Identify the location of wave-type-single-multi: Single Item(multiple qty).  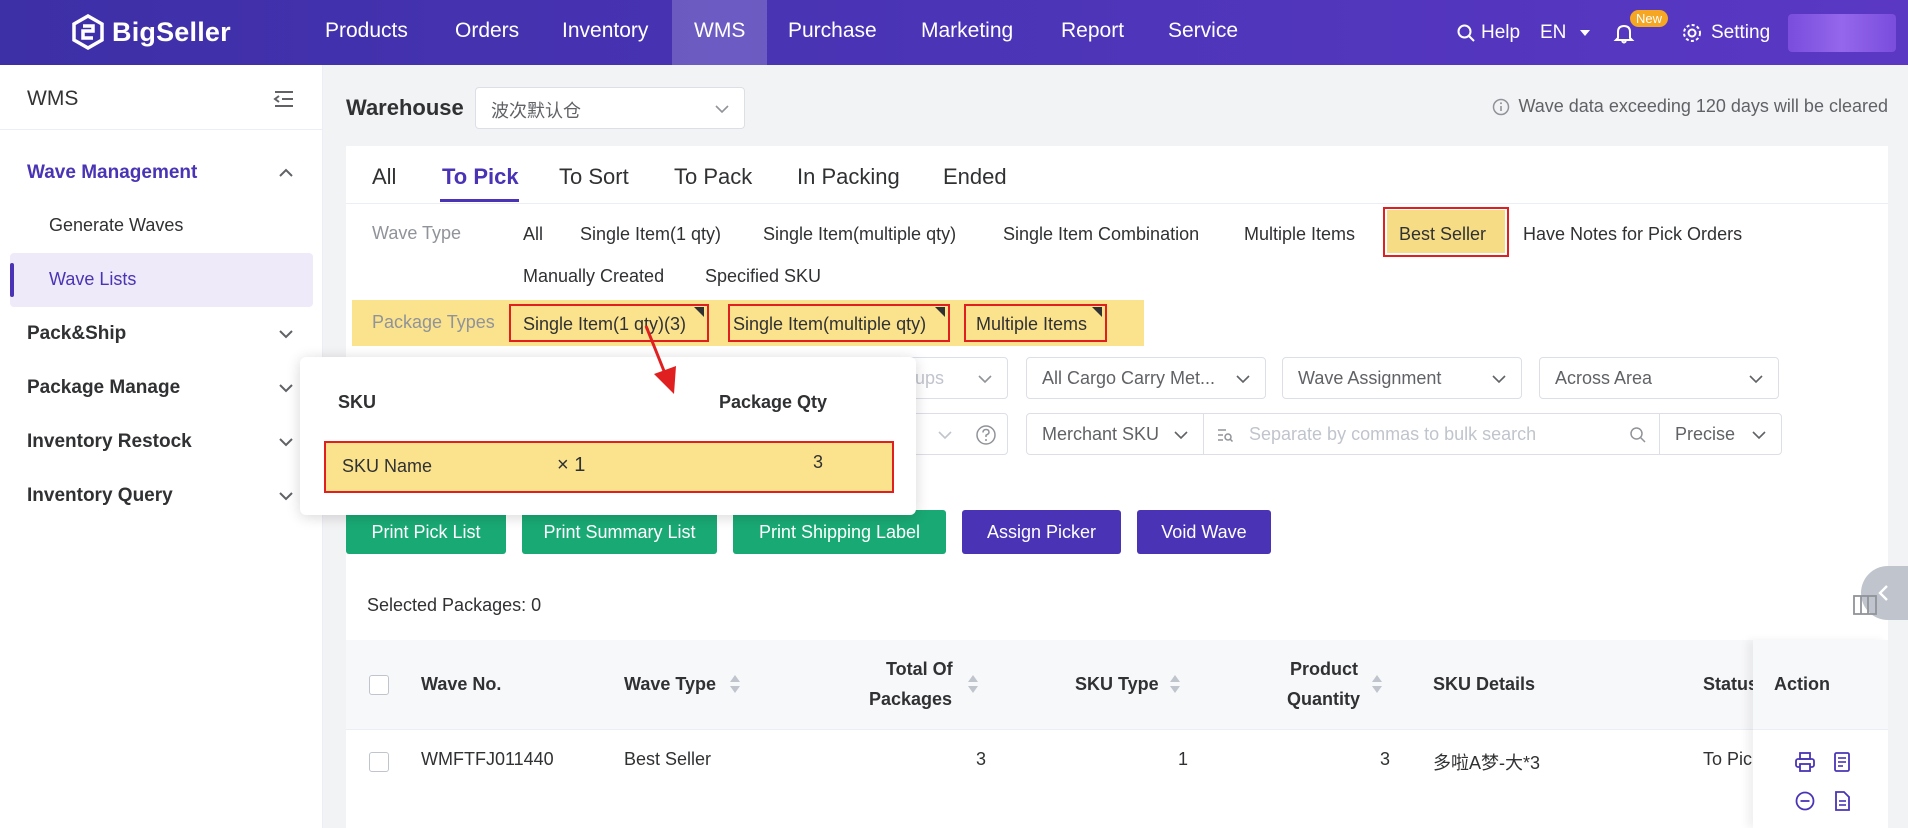
(859, 234).